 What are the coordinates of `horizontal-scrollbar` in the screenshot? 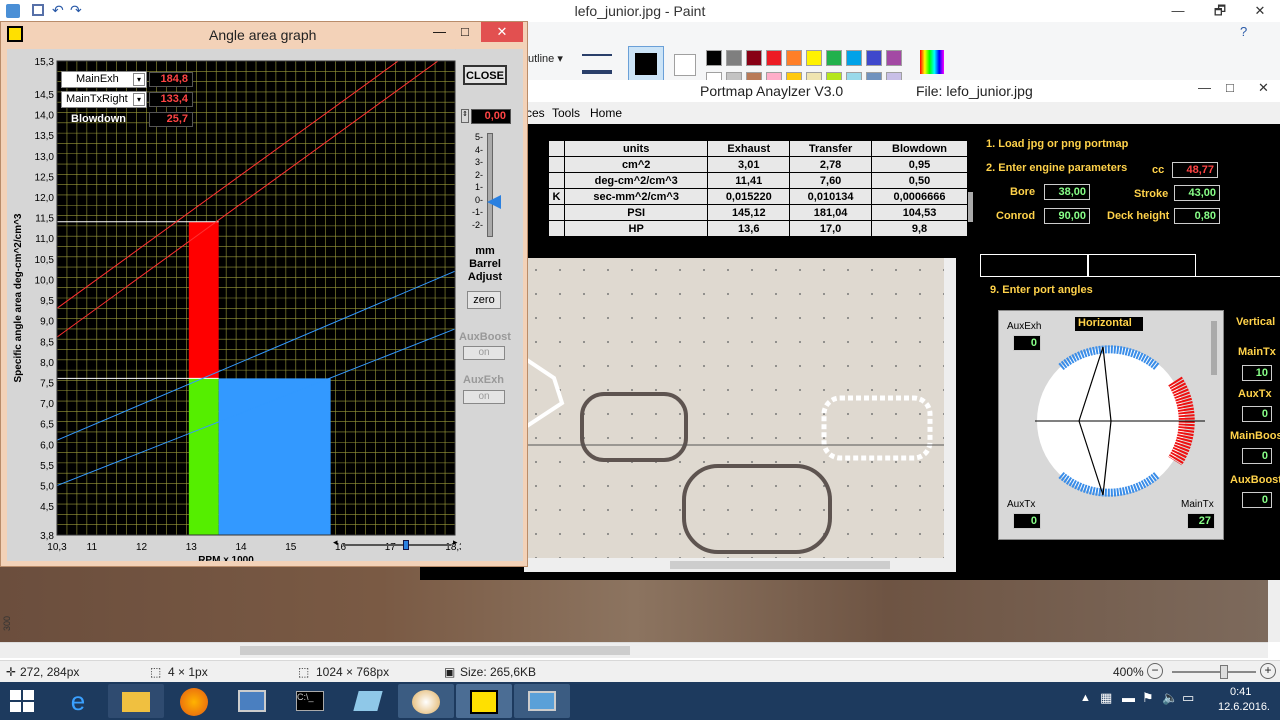 It's located at (634, 650).